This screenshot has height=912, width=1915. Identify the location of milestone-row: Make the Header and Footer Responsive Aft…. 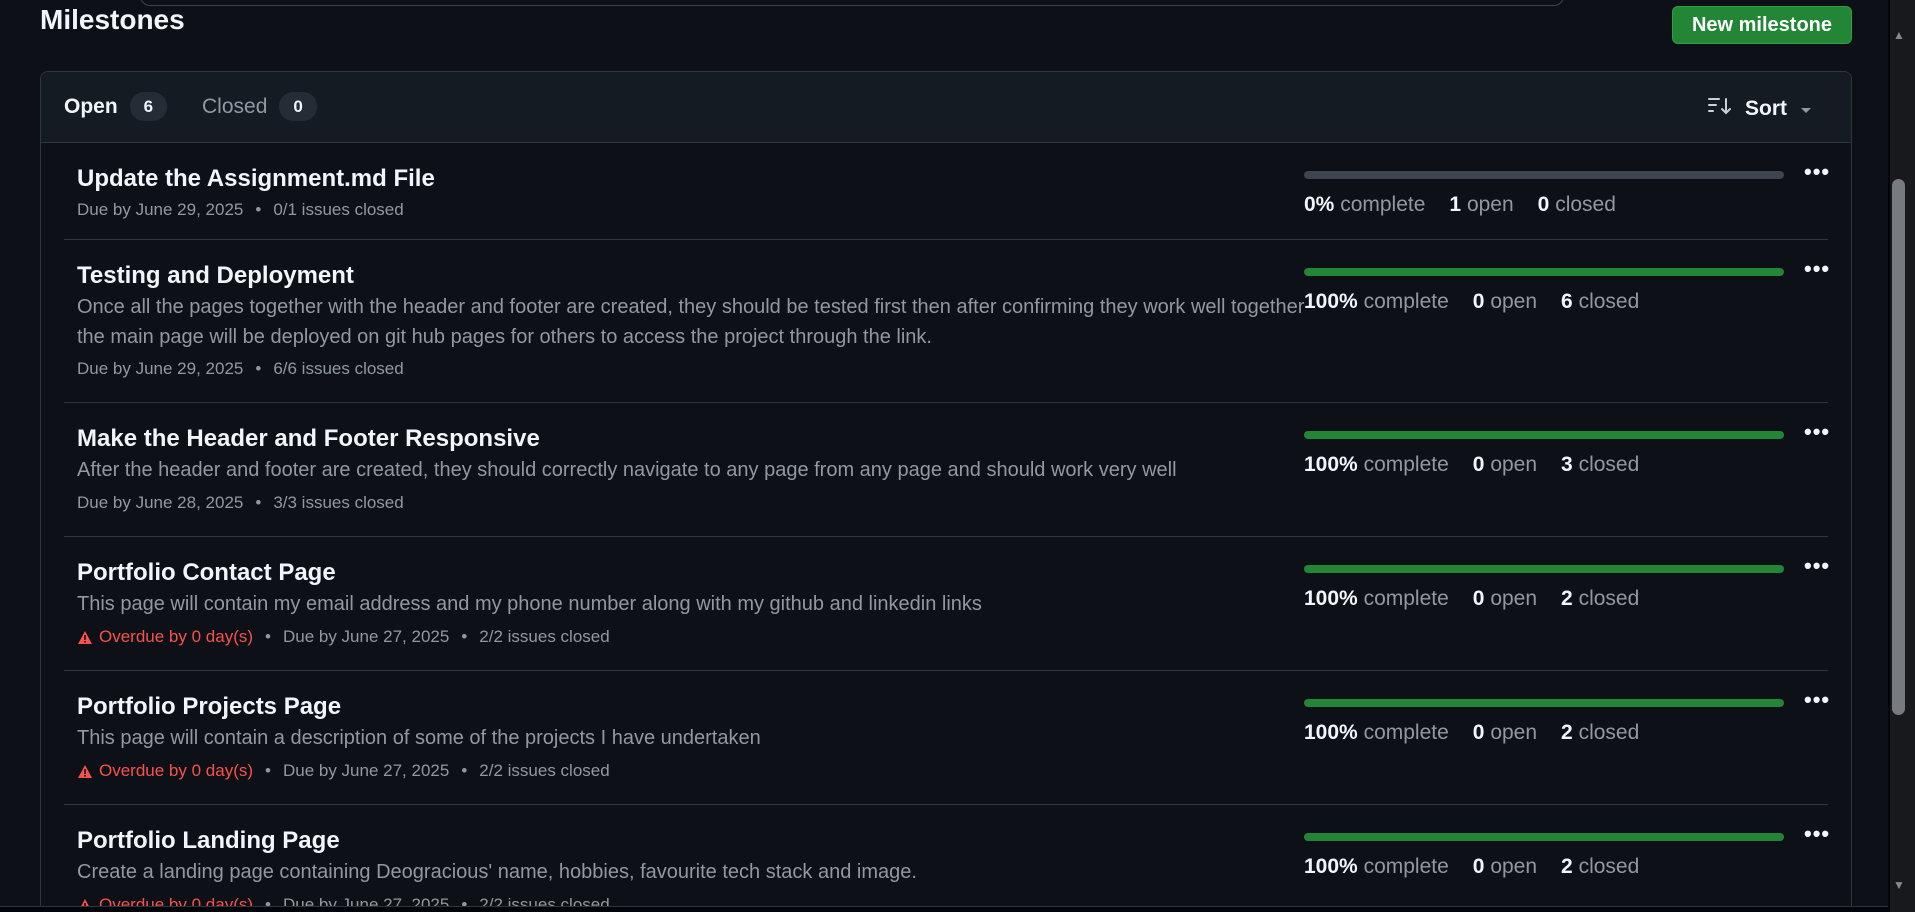
(947, 470).